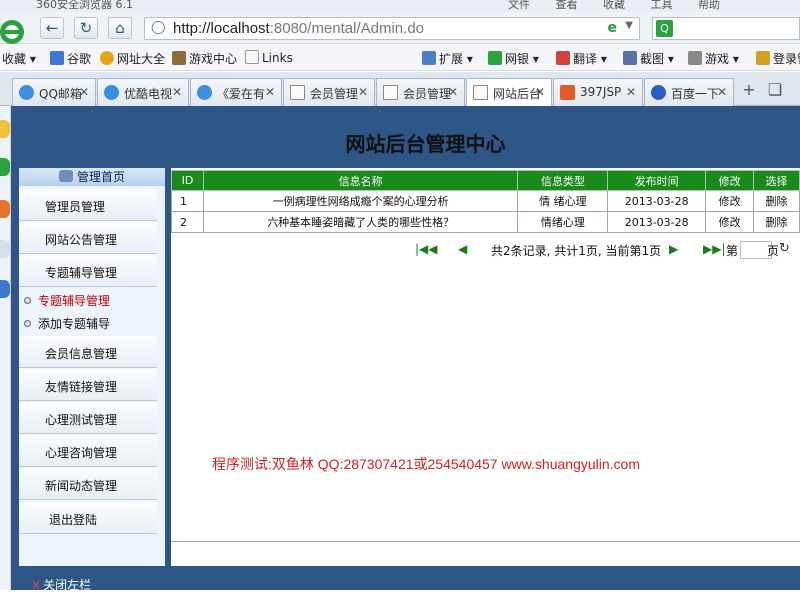  Describe the element at coordinates (158, 27) in the screenshot. I see `shield-icon: ◯` at that location.